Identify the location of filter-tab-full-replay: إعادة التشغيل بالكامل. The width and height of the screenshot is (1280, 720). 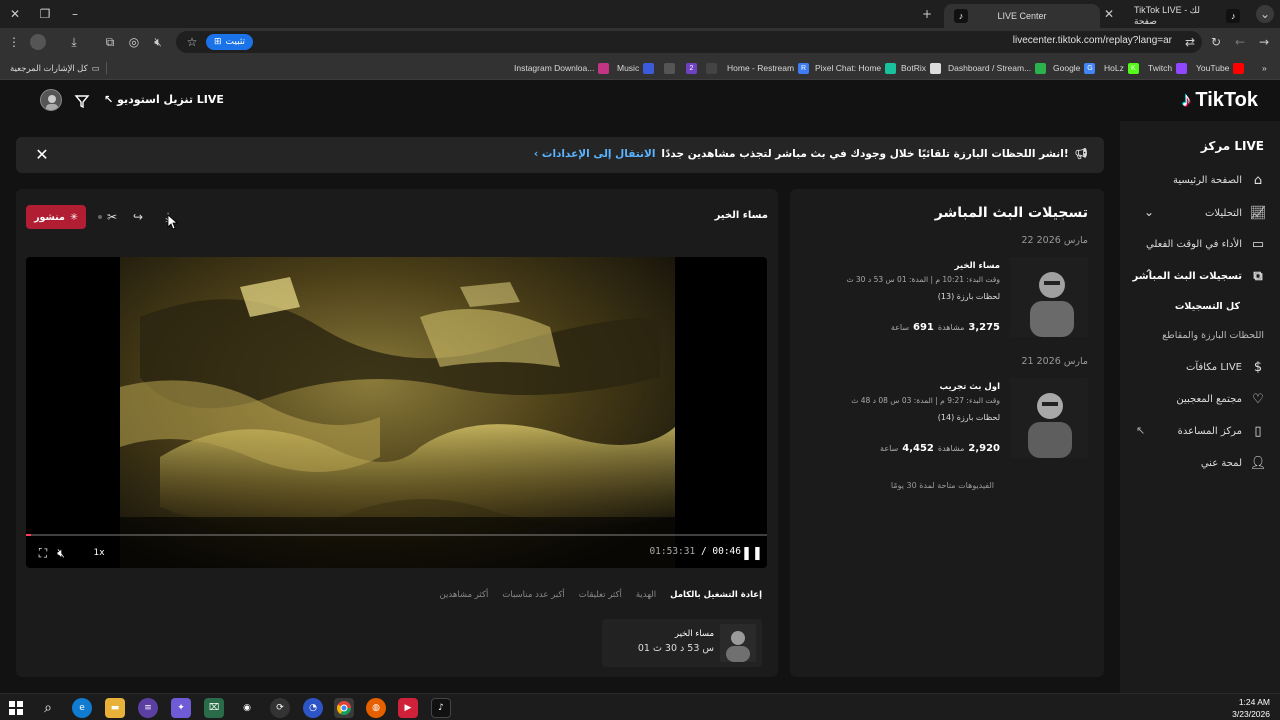
(716, 595).